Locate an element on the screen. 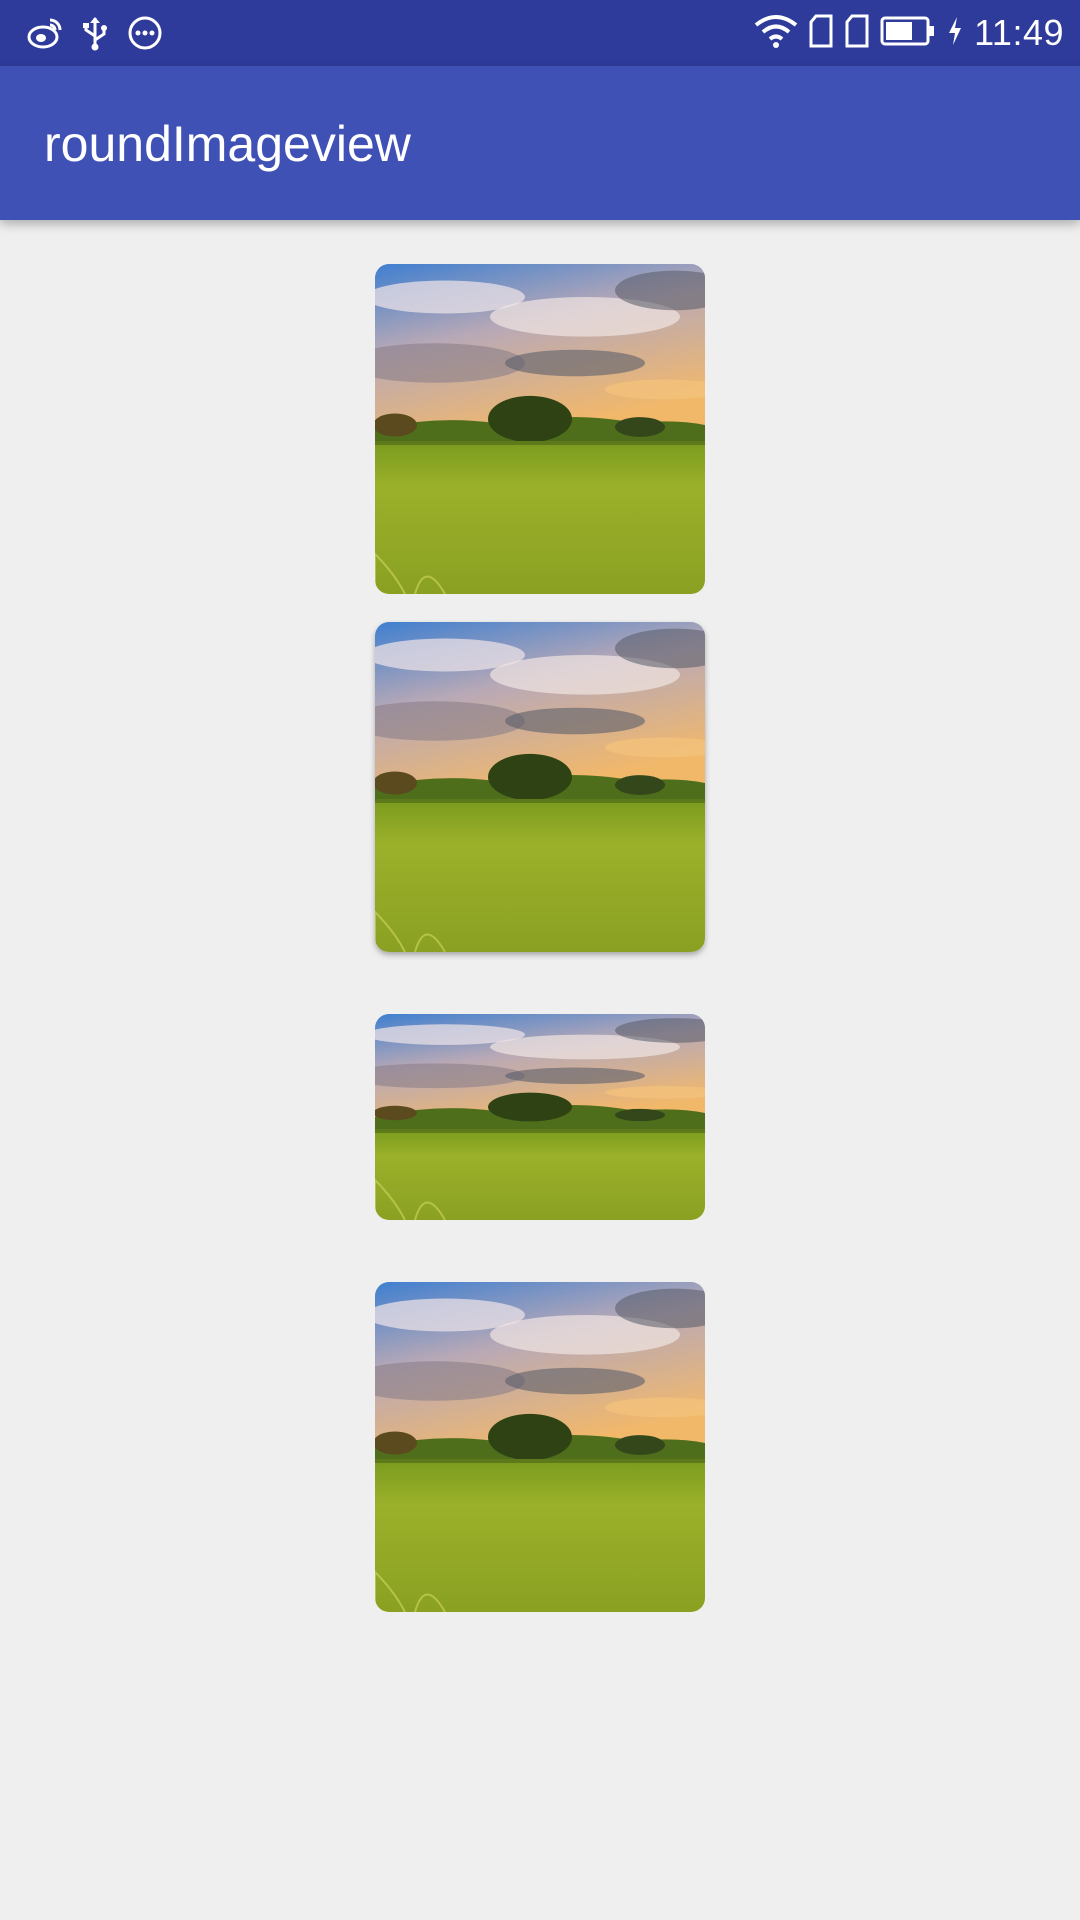 This screenshot has height=1920, width=1080. usb-icon is located at coordinates (95, 33).